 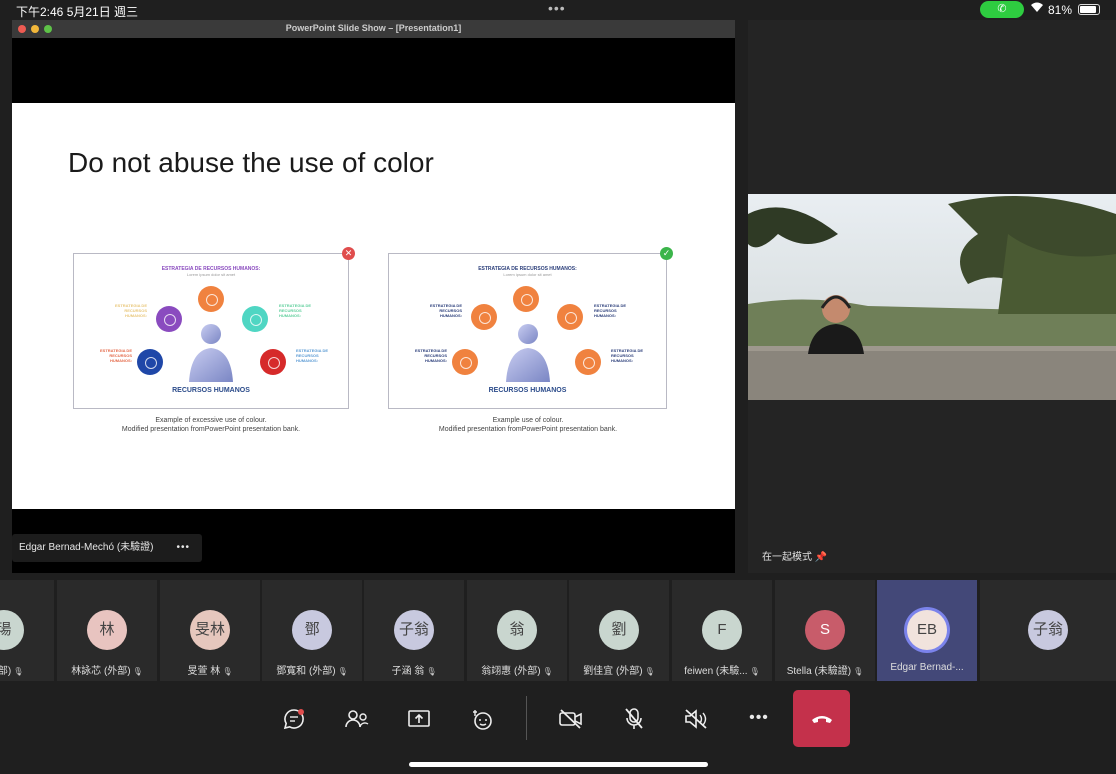 I want to click on speaker-toggle-button, so click(x=696, y=718).